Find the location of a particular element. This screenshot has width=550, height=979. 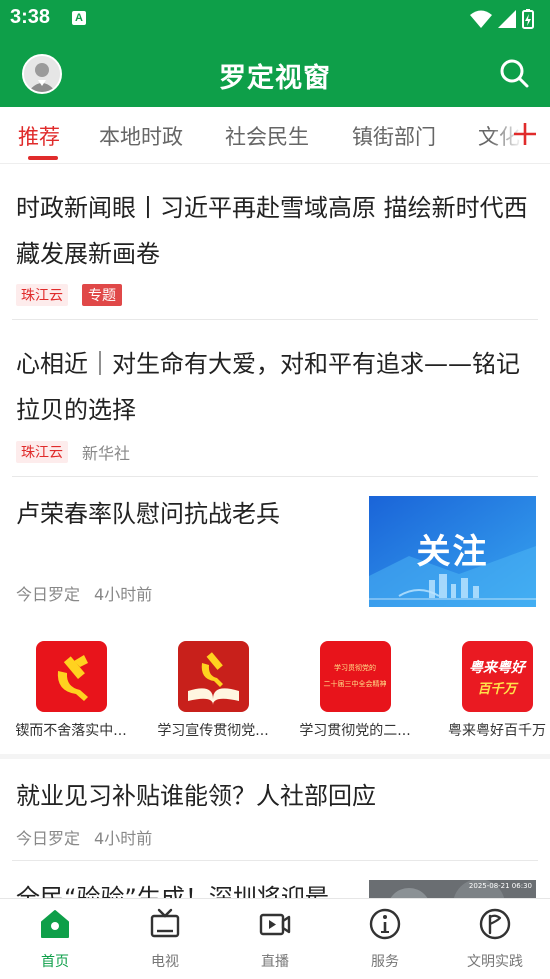

status-time: 3:38 is located at coordinates (30, 17).